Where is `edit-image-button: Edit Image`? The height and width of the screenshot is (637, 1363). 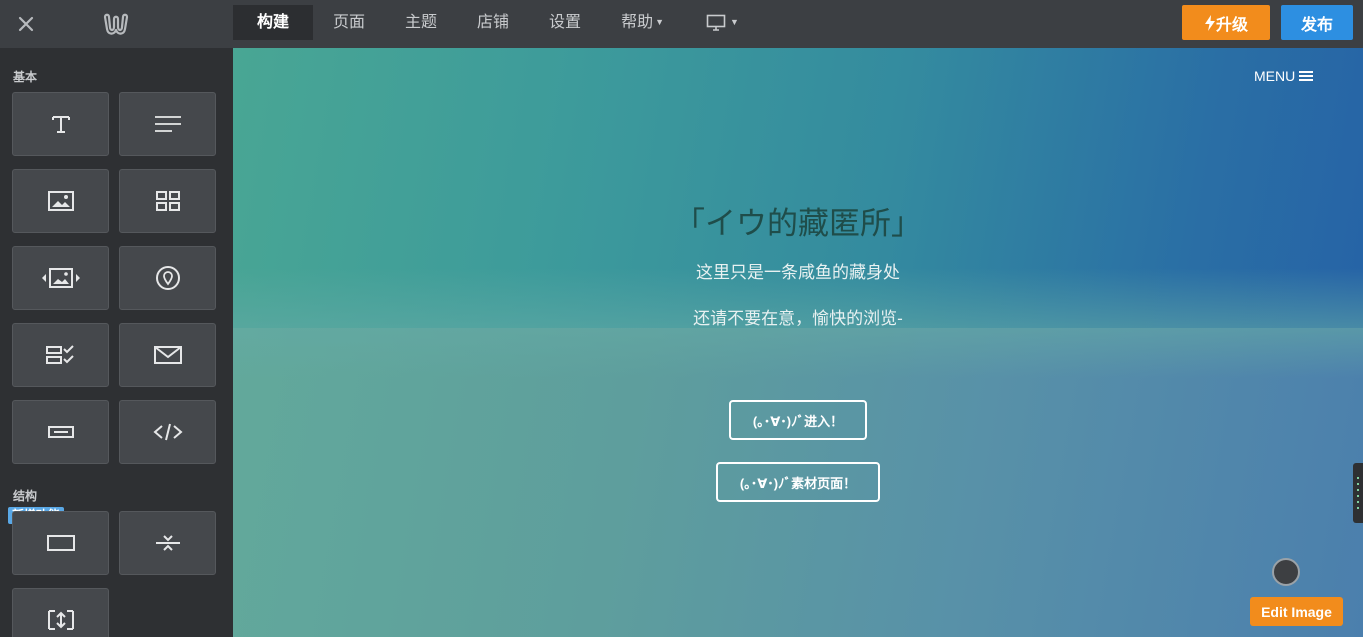
edit-image-button: Edit Image is located at coordinates (1296, 611).